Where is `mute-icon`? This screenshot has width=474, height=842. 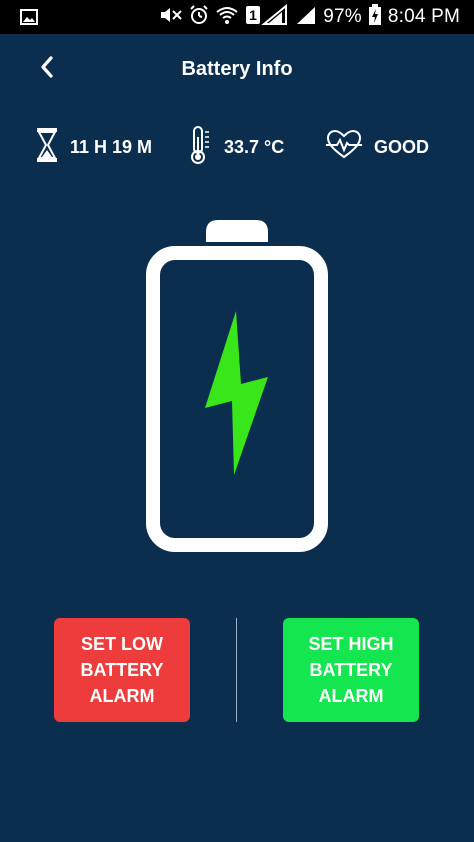 mute-icon is located at coordinates (171, 17).